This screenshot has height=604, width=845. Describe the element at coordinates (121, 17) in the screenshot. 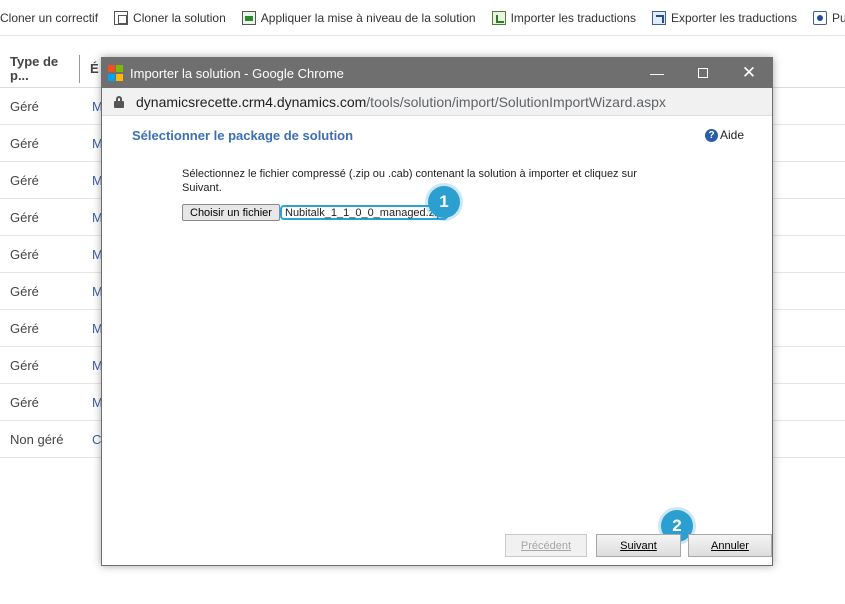

I see `clone-icon` at that location.